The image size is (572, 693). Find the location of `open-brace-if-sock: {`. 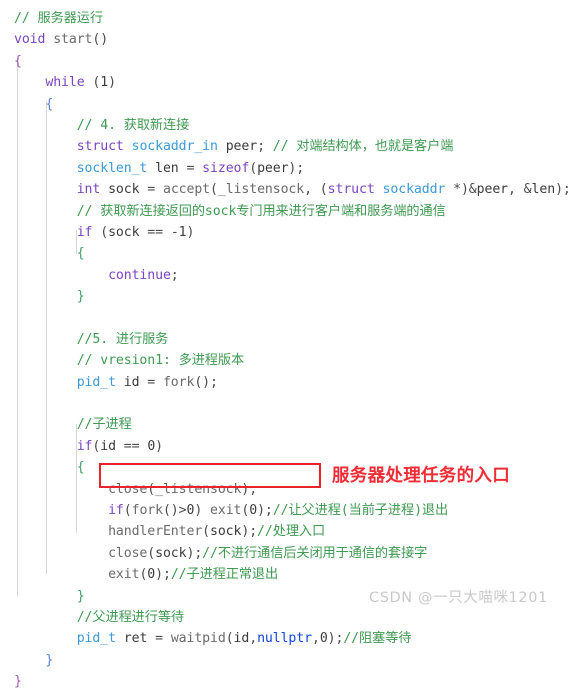

open-brace-if-sock: { is located at coordinates (80, 254).